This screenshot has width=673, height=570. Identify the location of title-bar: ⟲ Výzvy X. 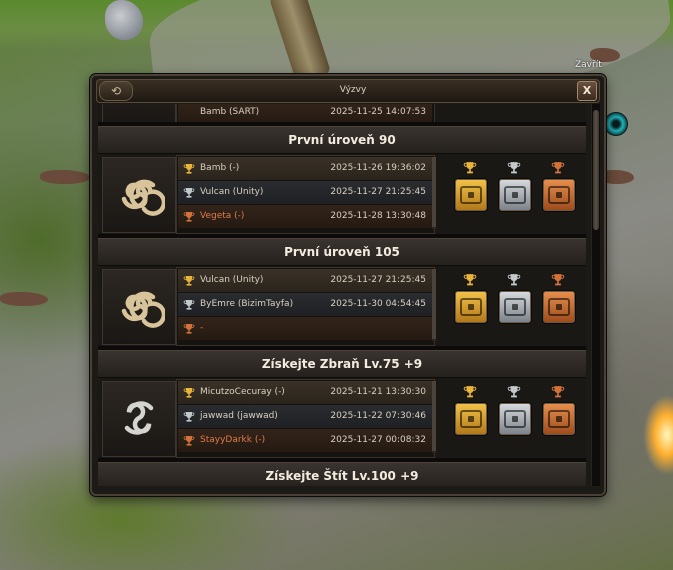
(348, 91).